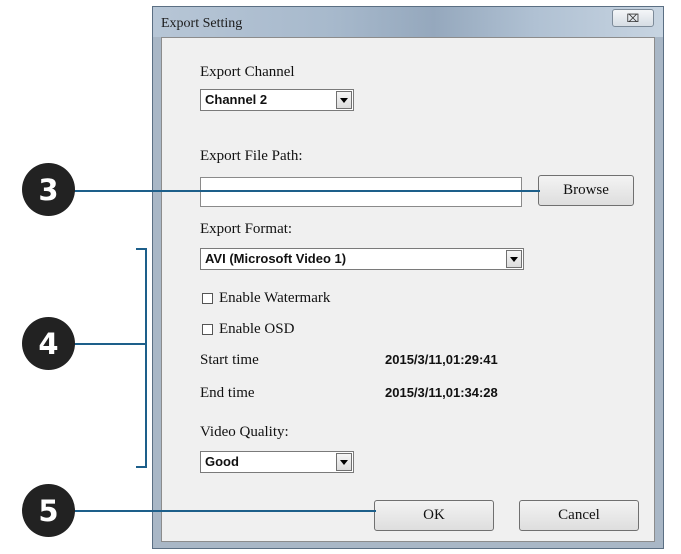 The width and height of the screenshot is (681, 554). Describe the element at coordinates (275, 298) in the screenshot. I see `enable-watermark-label: Enable Watermark` at that location.